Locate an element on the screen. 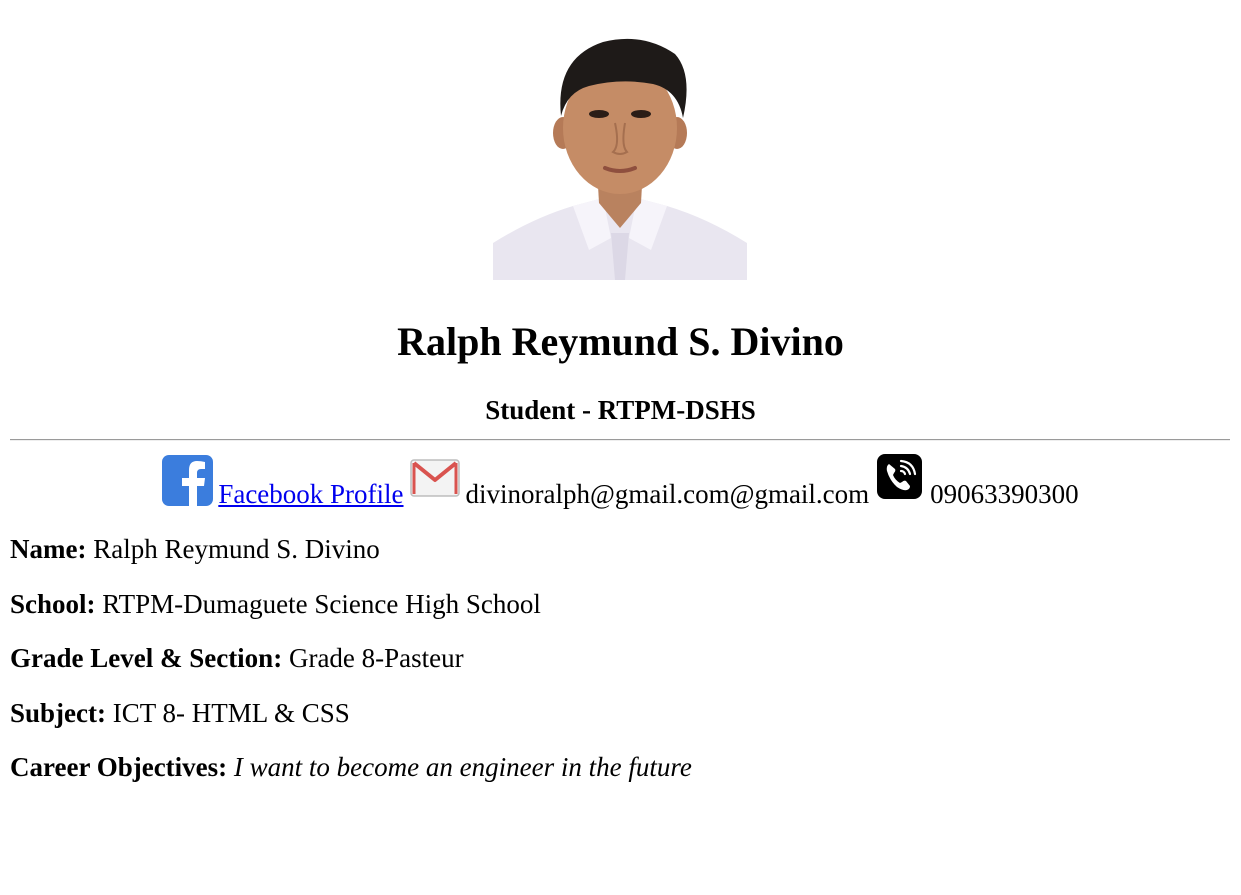 Image resolution: width=1241 pixels, height=895 pixels. detail-subject: Subject: ICT 8- HTML & CSS is located at coordinates (180, 713).